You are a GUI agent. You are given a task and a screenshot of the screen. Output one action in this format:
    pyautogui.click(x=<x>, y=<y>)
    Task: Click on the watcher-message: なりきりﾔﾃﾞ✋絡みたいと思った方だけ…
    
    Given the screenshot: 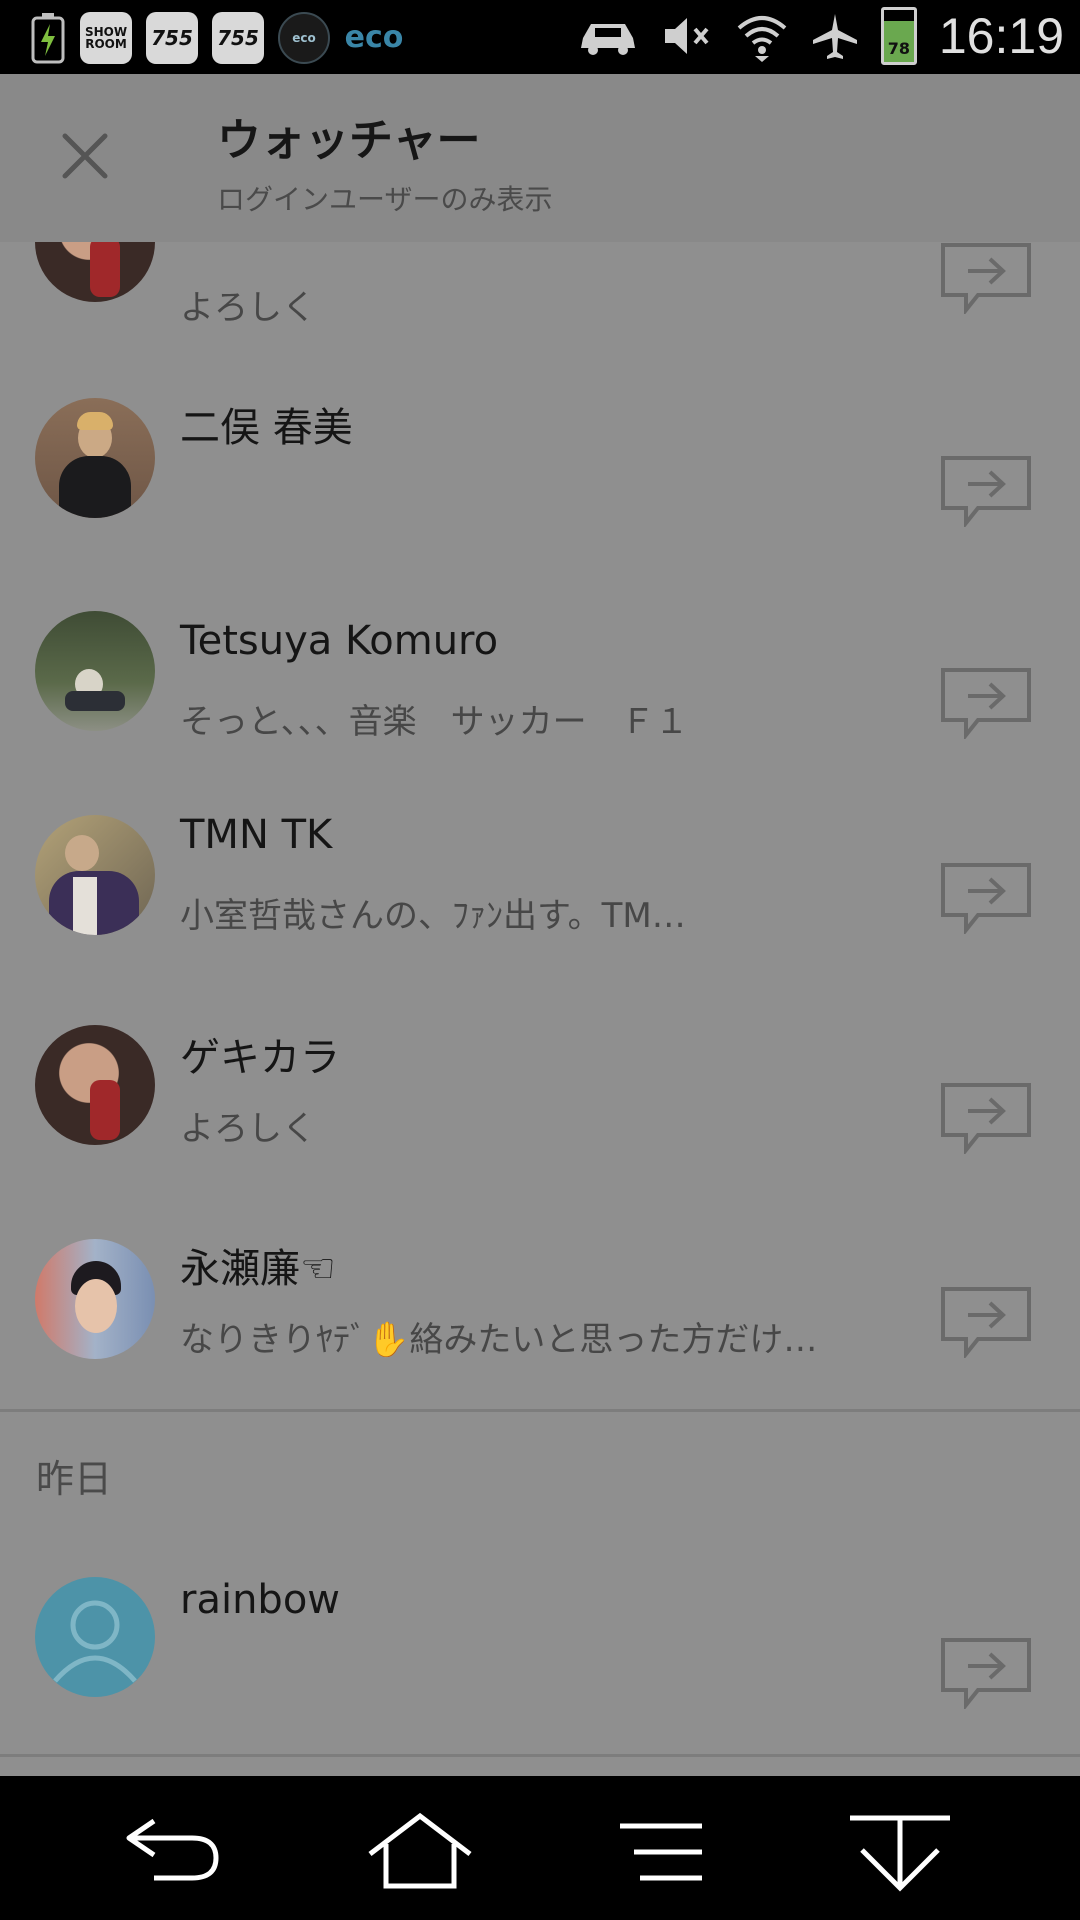 What is the action you would take?
    pyautogui.click(x=499, y=1340)
    